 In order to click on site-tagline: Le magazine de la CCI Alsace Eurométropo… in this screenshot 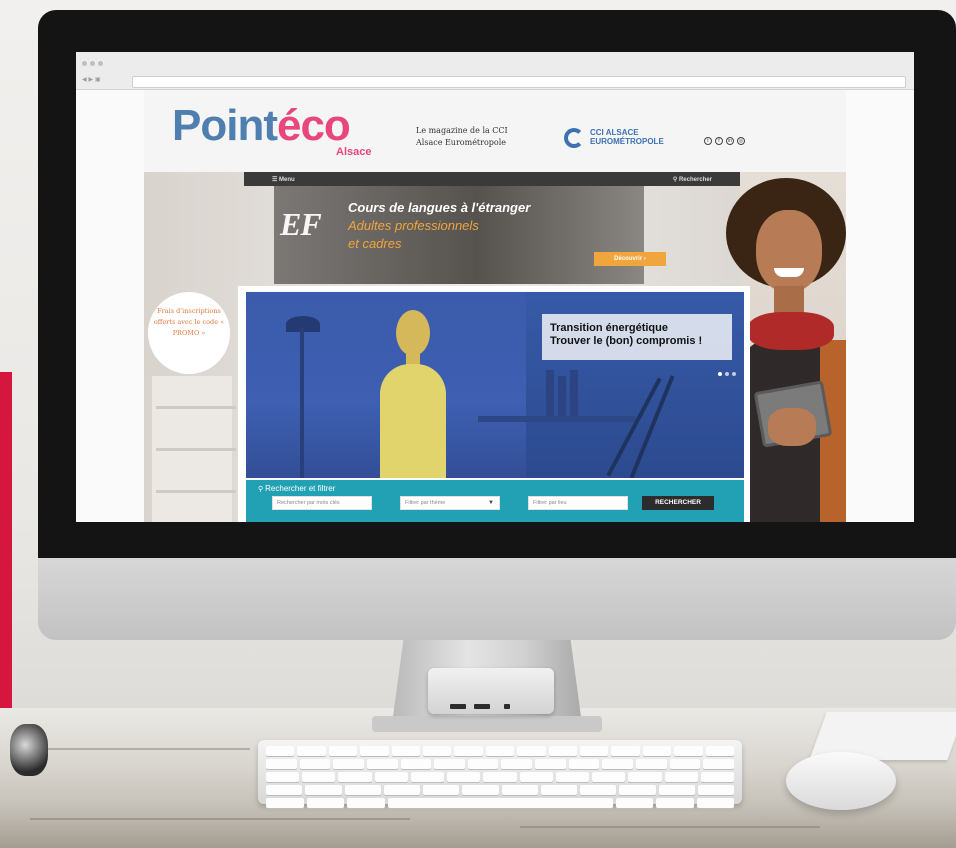, I will do `click(462, 136)`.